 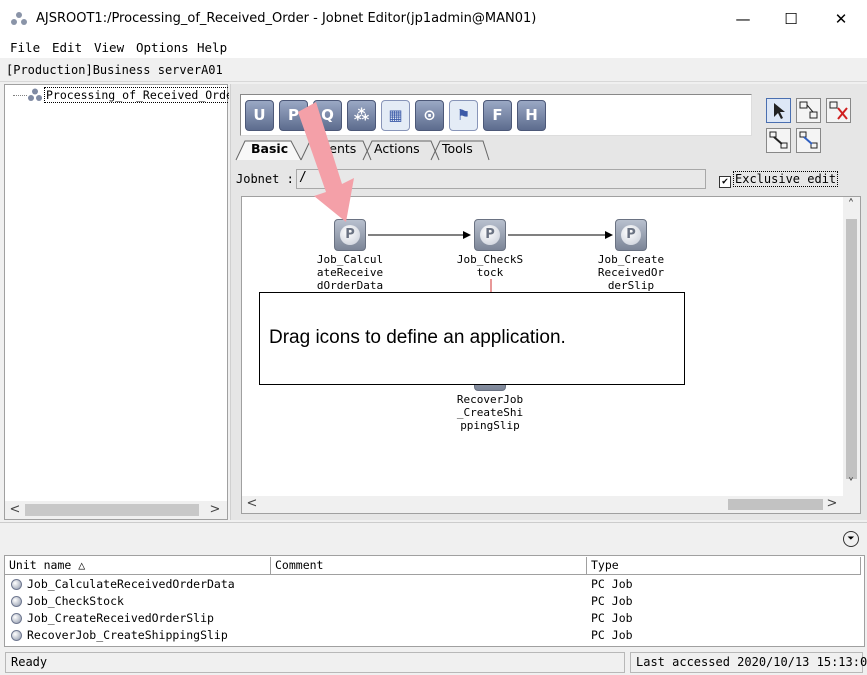 What do you see at coordinates (127, 635) in the screenshot?
I see `row-unit-name: RecoverJob_CreateShippingSlip` at bounding box center [127, 635].